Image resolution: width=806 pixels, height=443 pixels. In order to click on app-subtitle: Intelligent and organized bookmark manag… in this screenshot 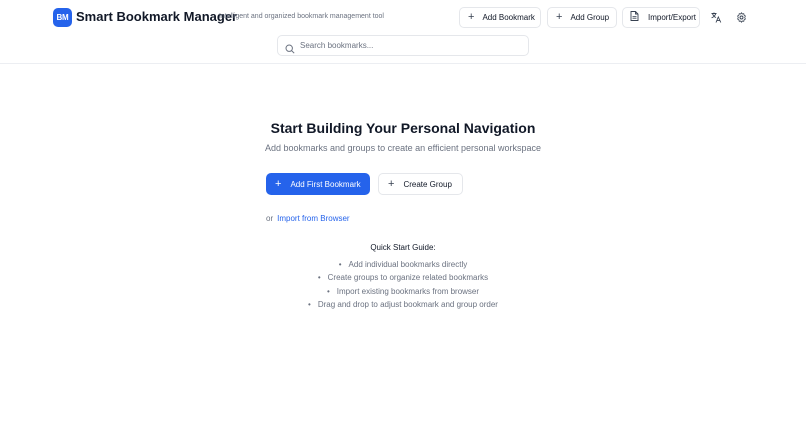, I will do `click(301, 16)`.